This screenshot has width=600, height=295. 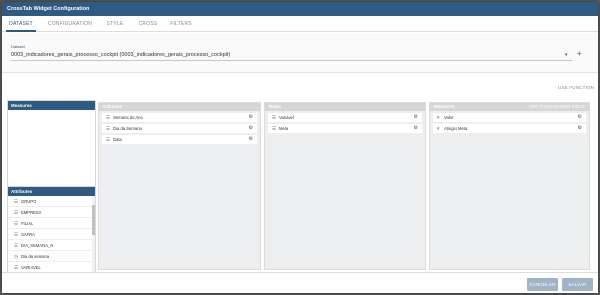 What do you see at coordinates (509, 128) in the screenshot?
I see `measure-field-atingiu-meta: # Atingiu Meta ⚙` at bounding box center [509, 128].